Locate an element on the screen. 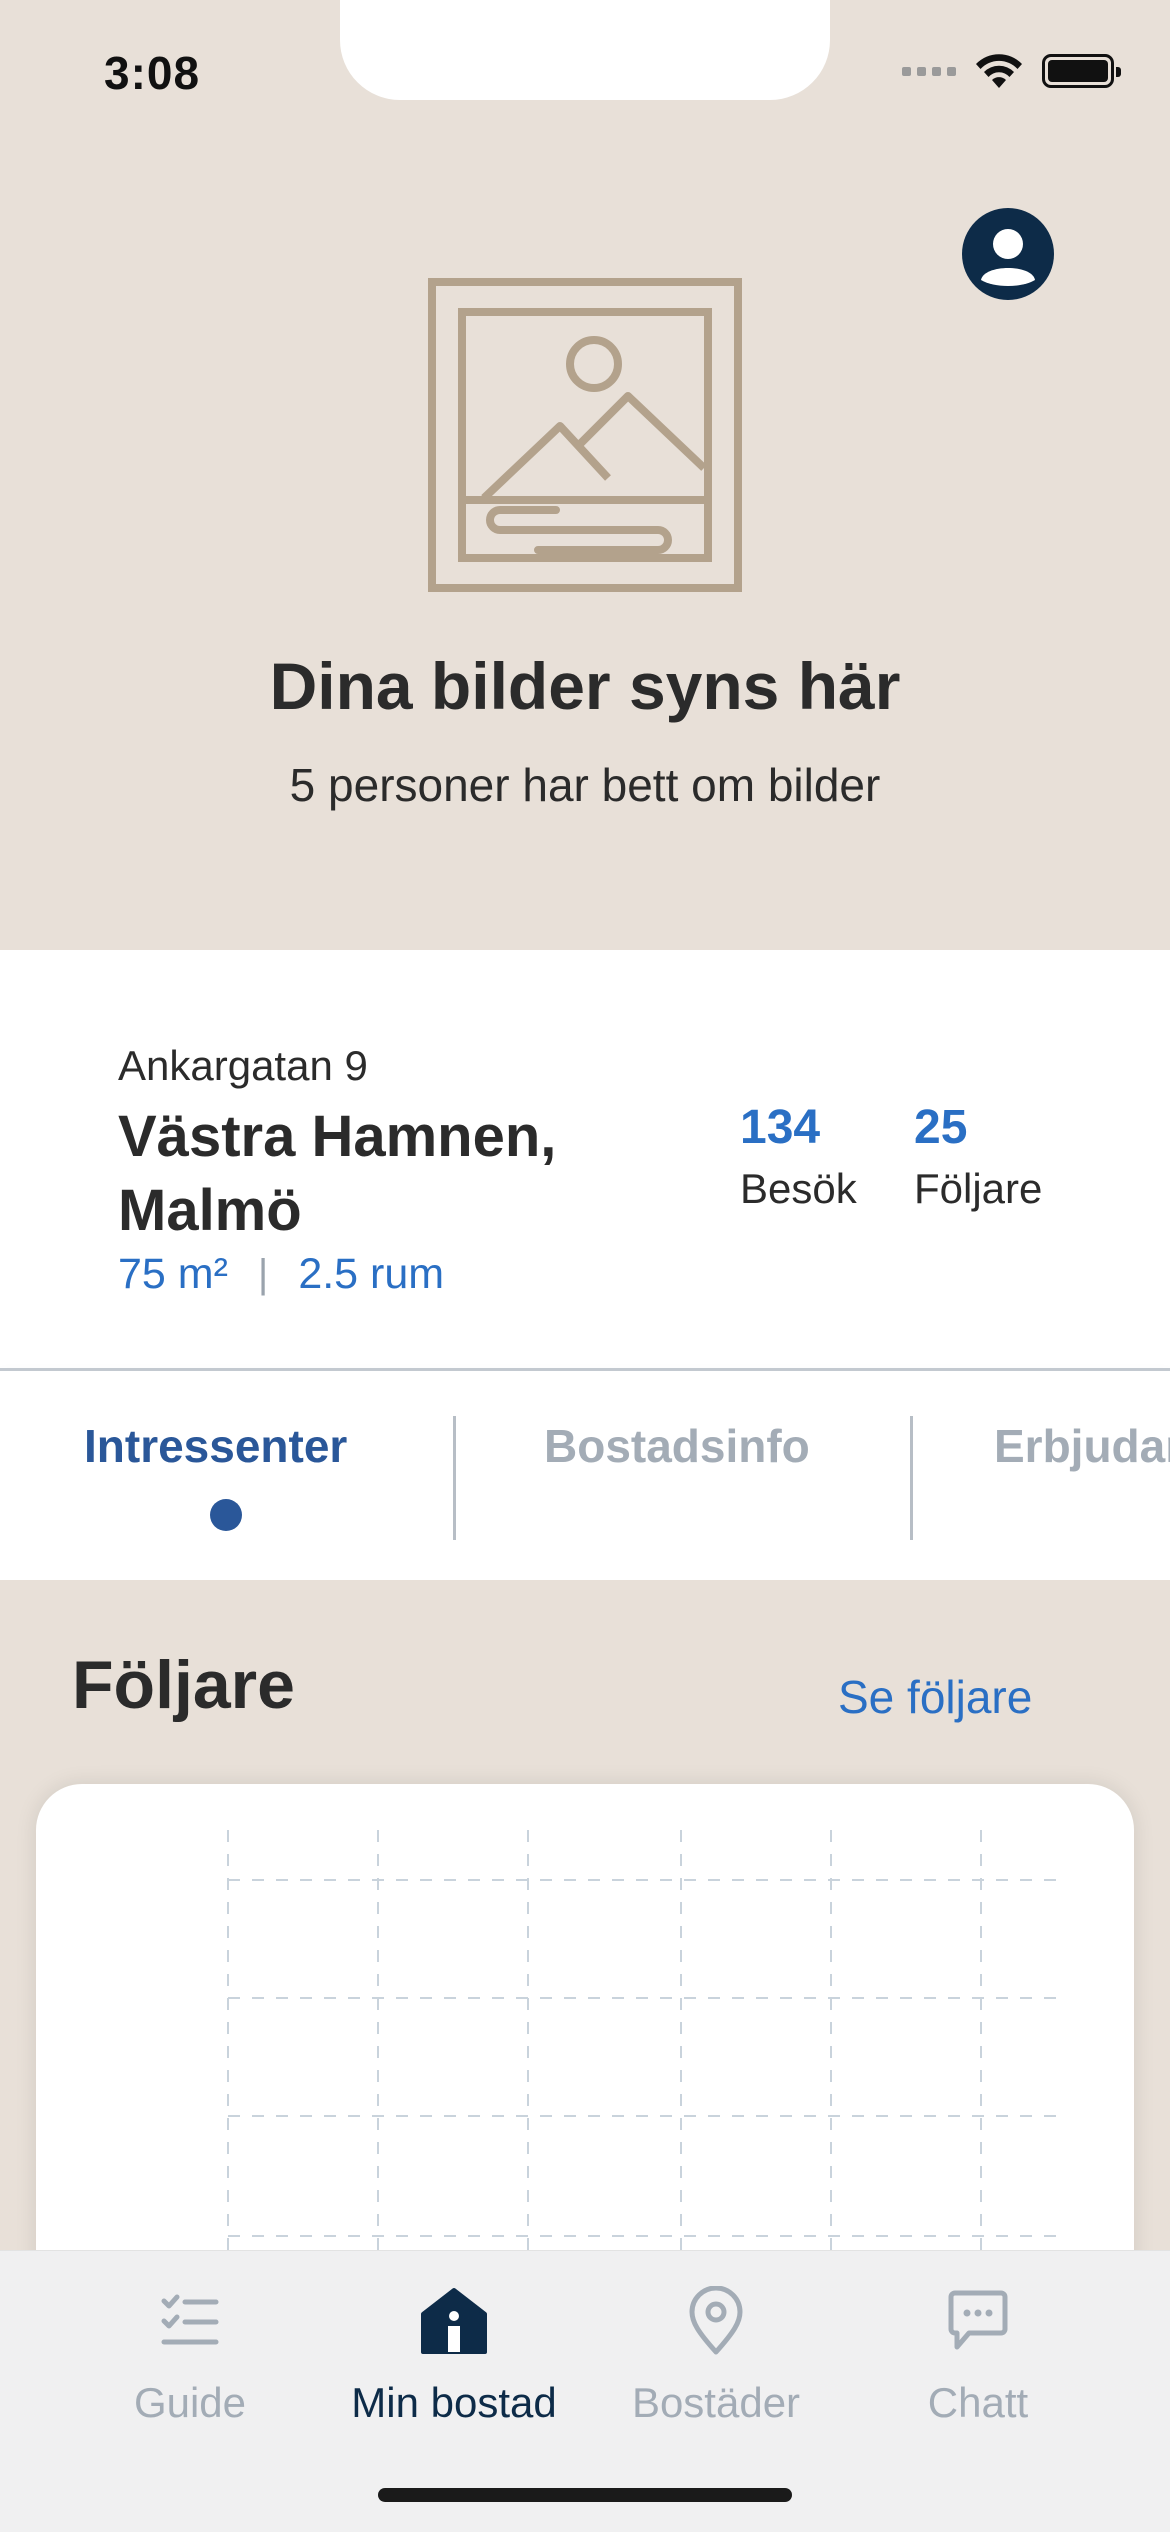  home-indicator is located at coordinates (585, 2495).